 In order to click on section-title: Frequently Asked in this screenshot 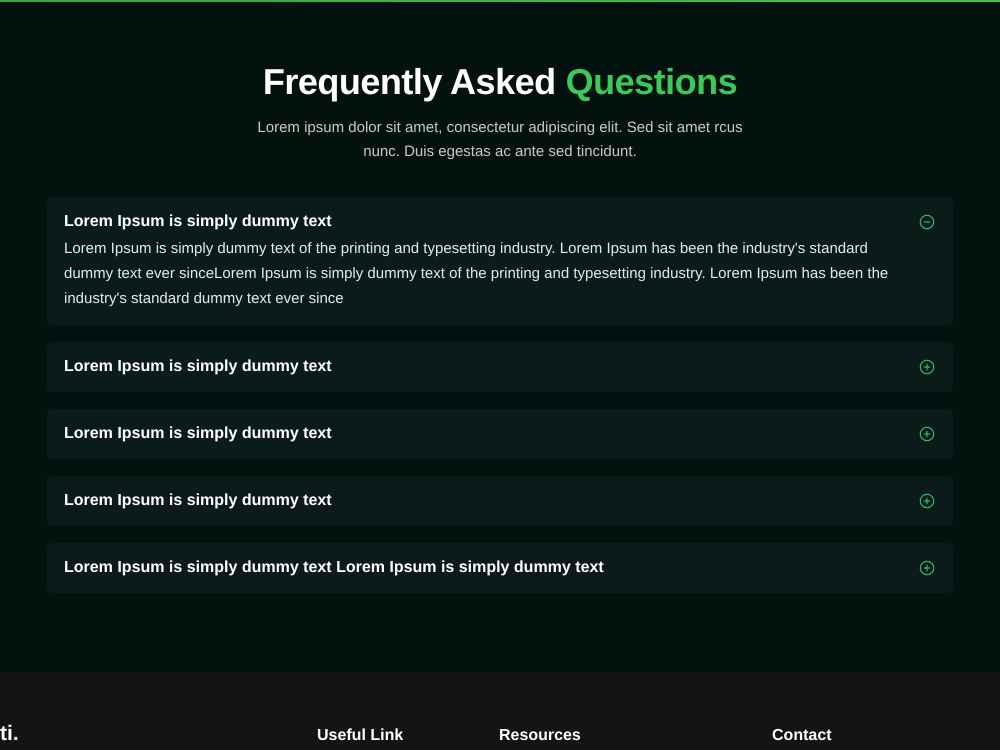, I will do `click(409, 82)`.